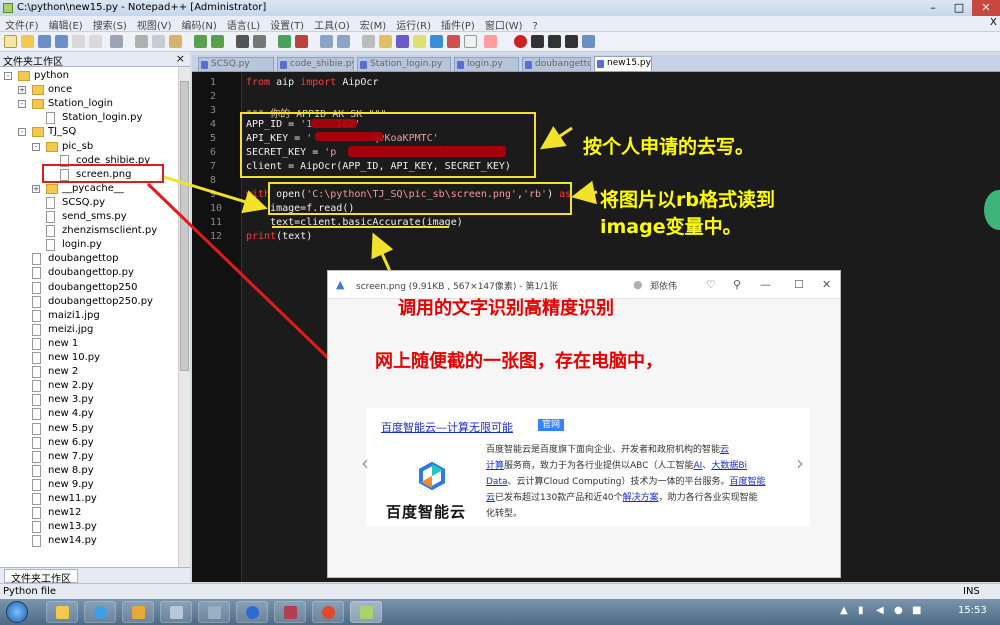  What do you see at coordinates (599, 466) in the screenshot?
I see `desc-text: 服务商，致力于为各行业提供以ABC（人工智能` at bounding box center [599, 466].